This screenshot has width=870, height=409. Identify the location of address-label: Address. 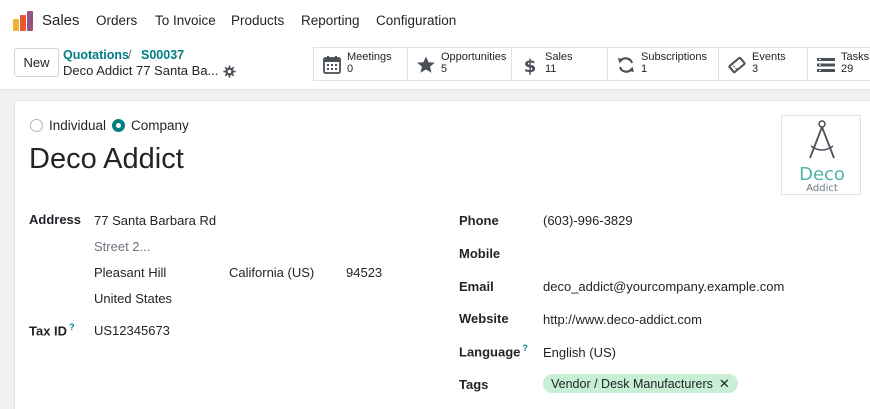
(55, 219).